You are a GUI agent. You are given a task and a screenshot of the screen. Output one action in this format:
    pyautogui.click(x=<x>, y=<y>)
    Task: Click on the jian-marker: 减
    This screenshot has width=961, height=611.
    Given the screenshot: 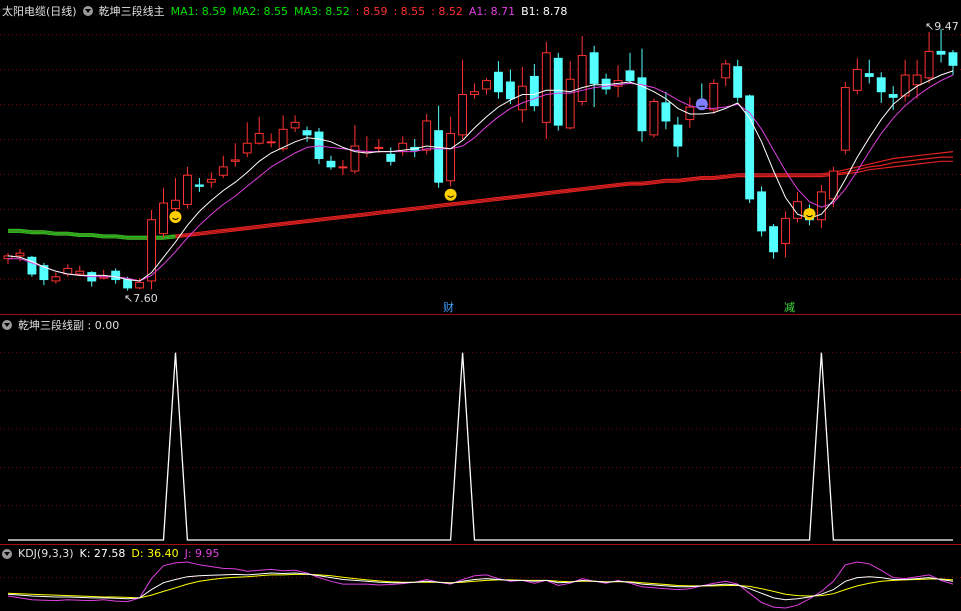 What is the action you would take?
    pyautogui.click(x=789, y=307)
    